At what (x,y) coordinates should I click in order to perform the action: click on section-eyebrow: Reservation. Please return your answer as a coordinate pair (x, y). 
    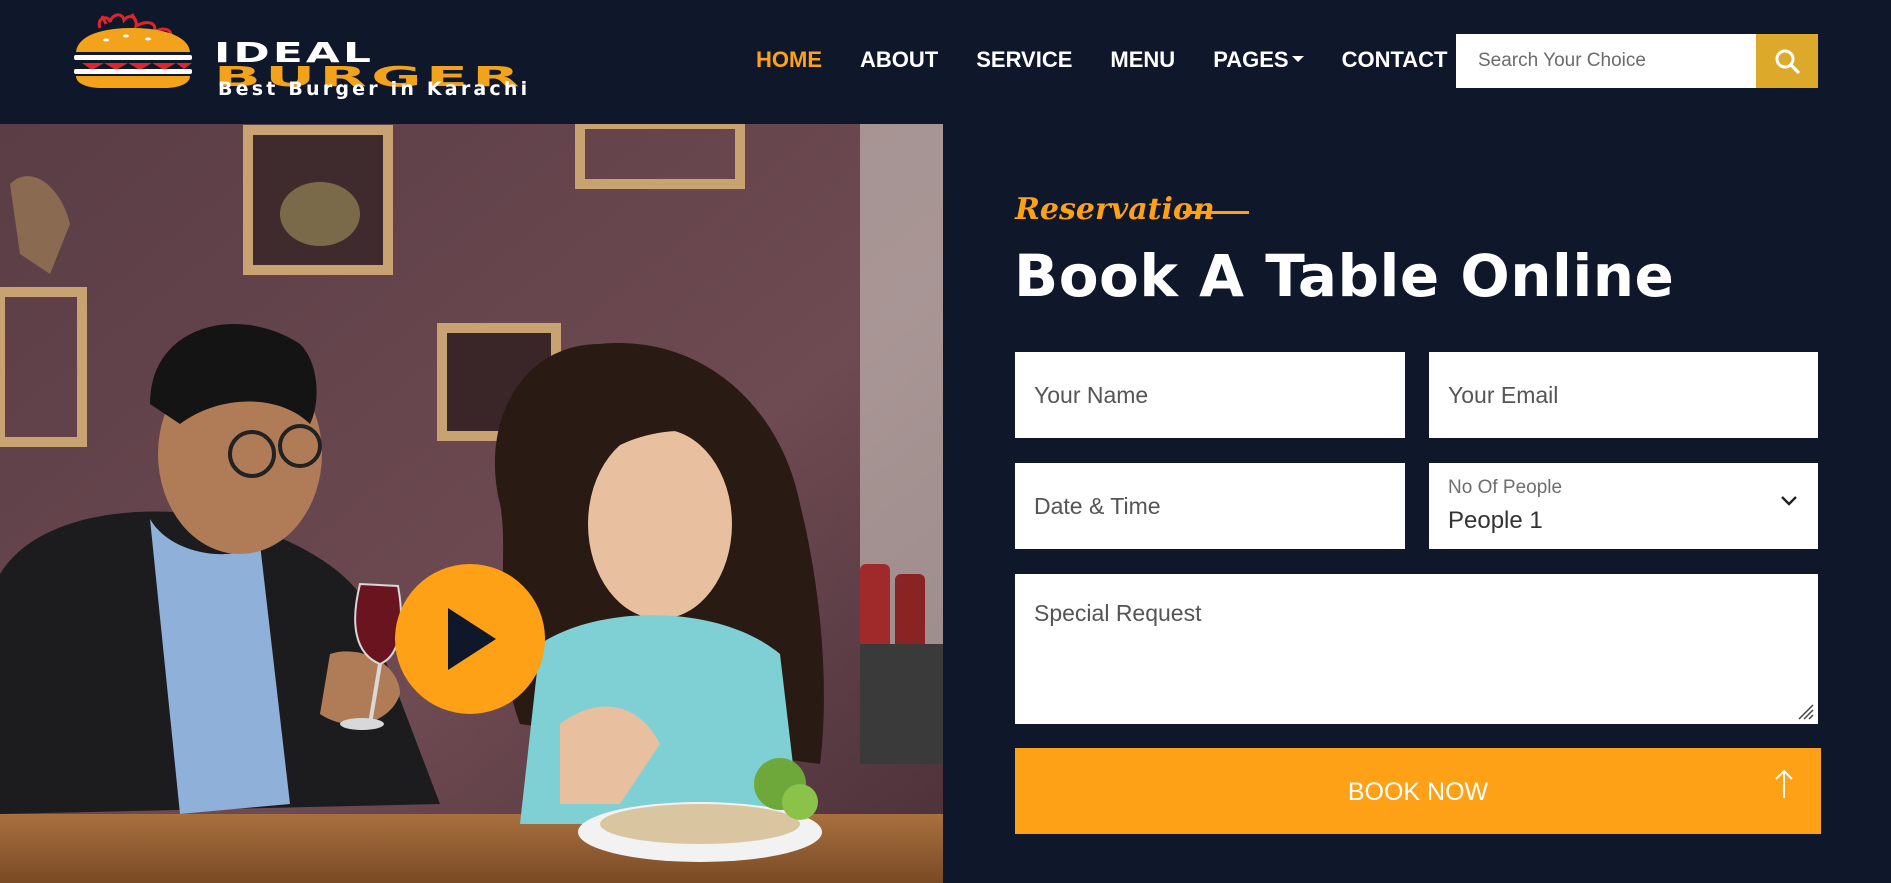
    Looking at the image, I should click on (1115, 209).